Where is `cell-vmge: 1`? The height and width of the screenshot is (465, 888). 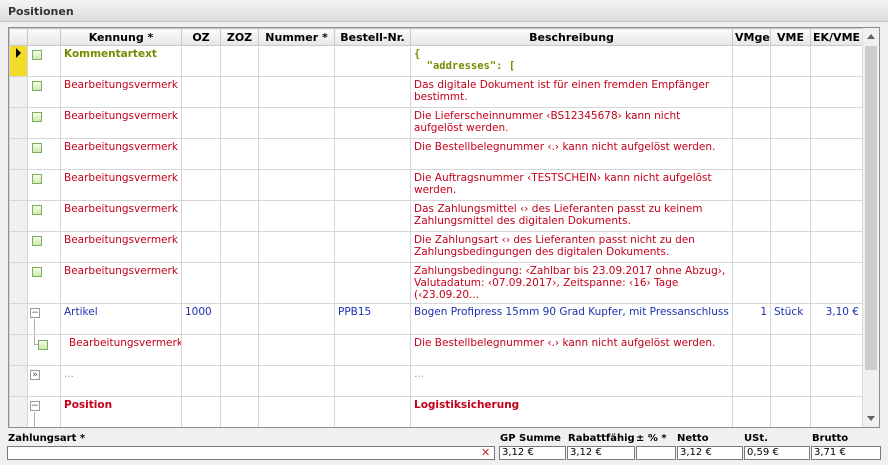 cell-vmge: 1 is located at coordinates (751, 319).